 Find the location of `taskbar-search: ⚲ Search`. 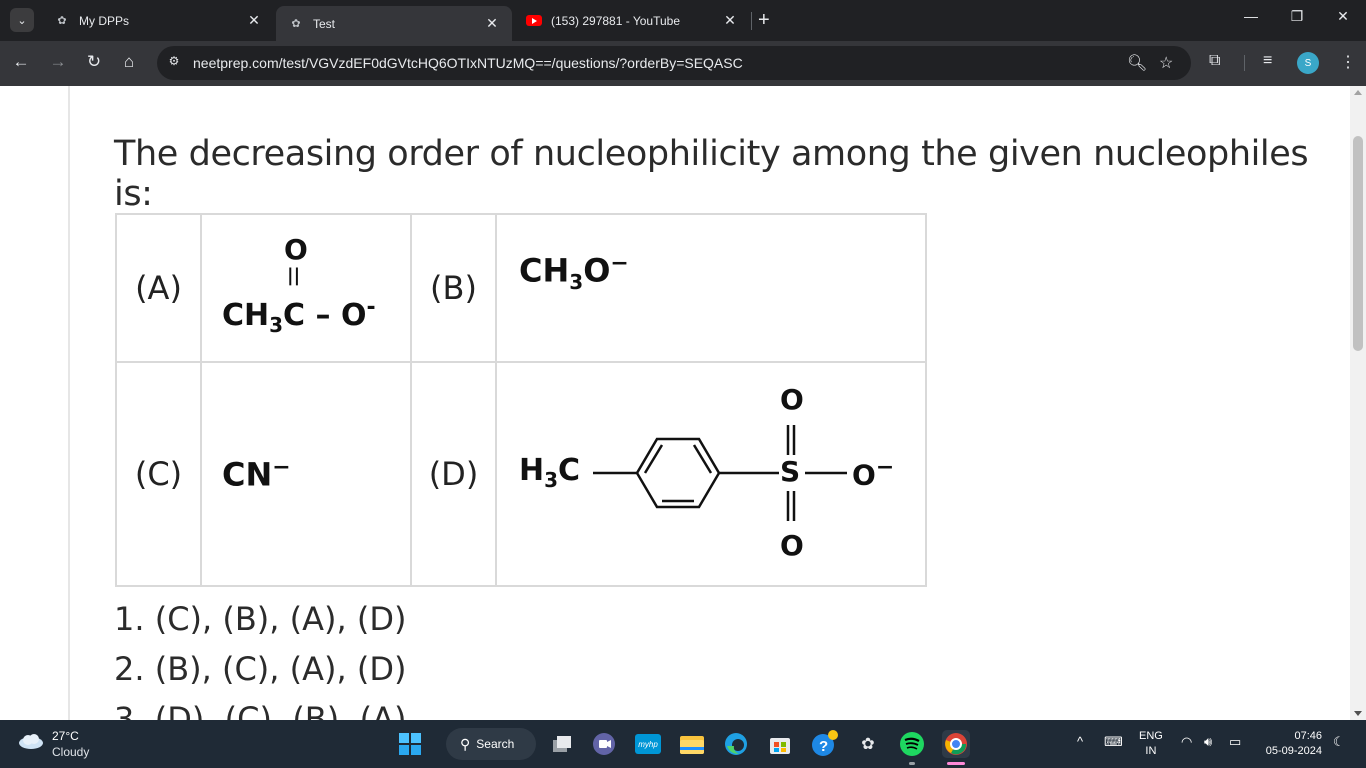

taskbar-search: ⚲ Search is located at coordinates (491, 744).